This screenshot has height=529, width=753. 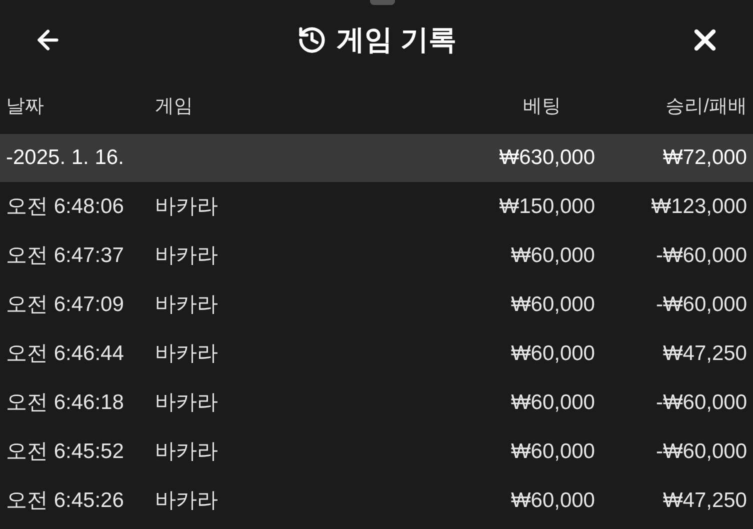 I want to click on table-cell-text: ₩150,000, so click(x=546, y=207).